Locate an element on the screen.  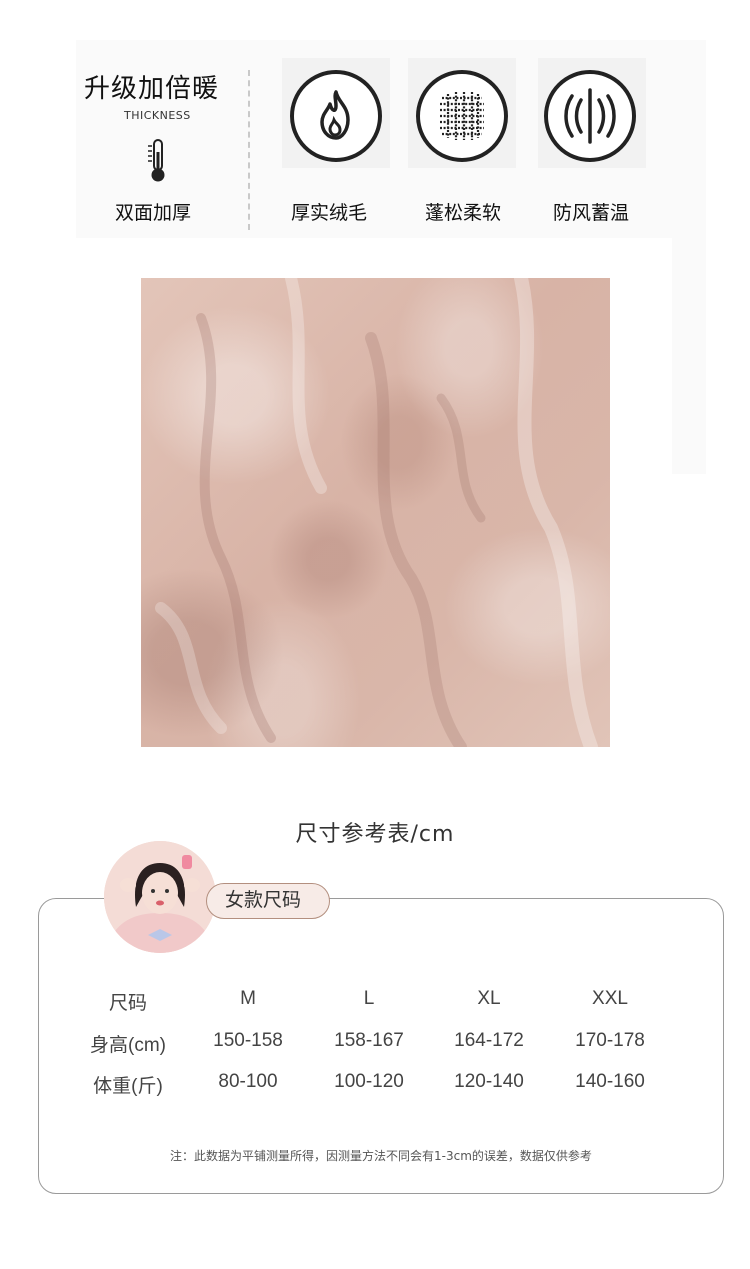
womens-size-tag: 女款尺码 is located at coordinates (268, 901).